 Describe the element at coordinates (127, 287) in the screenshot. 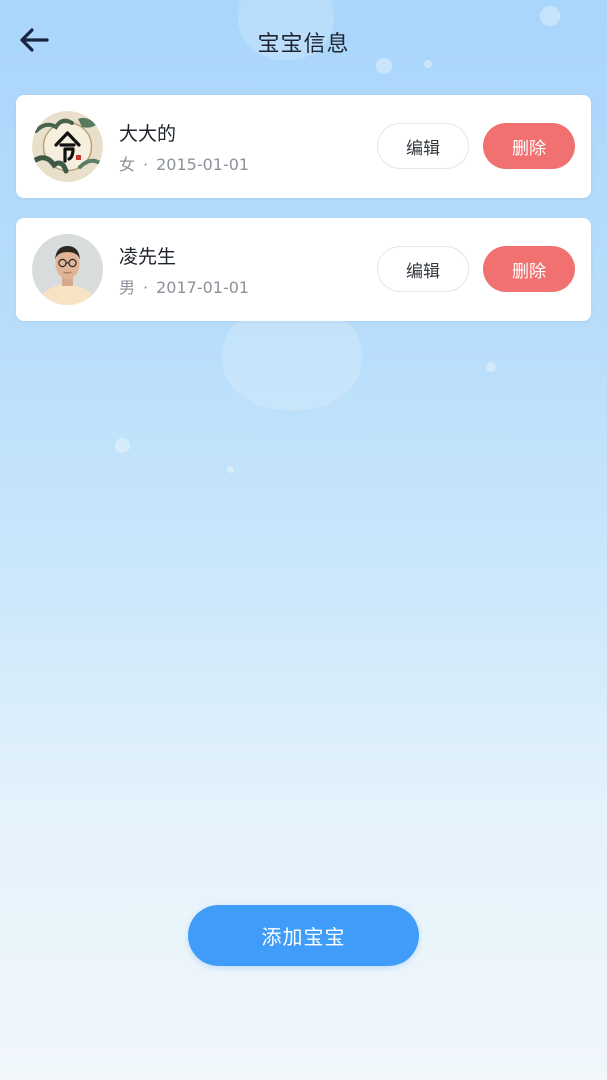

I see `baby-gender: 男` at that location.